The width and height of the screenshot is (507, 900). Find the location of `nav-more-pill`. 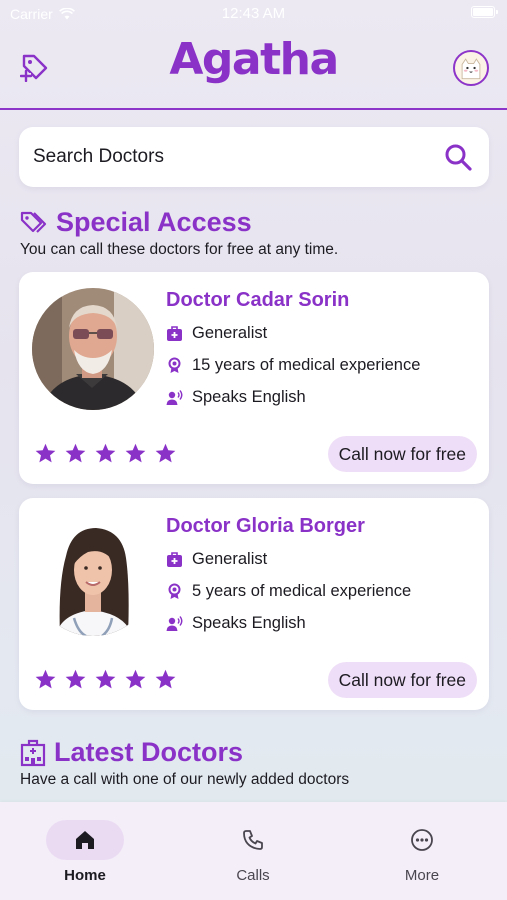

nav-more-pill is located at coordinates (422, 840).